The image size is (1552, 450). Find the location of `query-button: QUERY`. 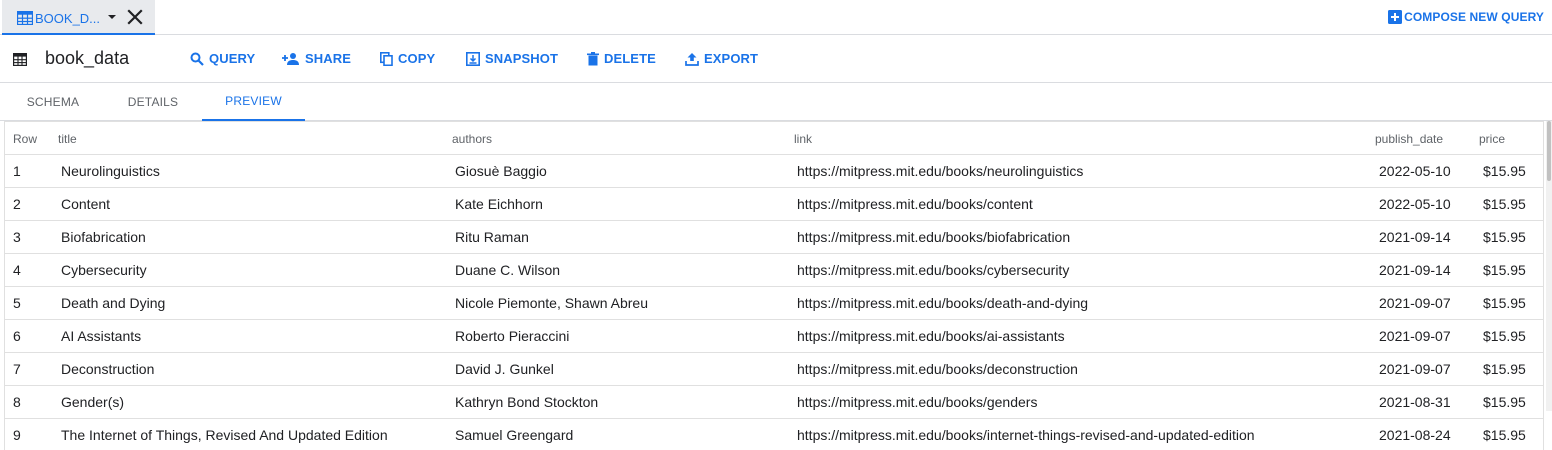

query-button: QUERY is located at coordinates (222, 58).